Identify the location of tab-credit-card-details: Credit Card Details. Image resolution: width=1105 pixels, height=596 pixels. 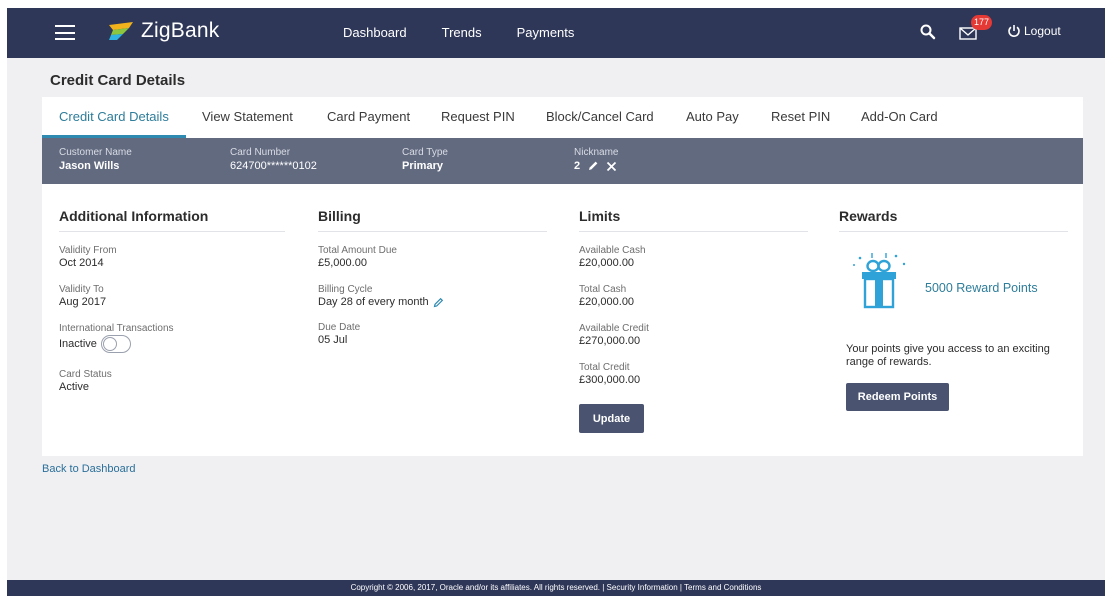
(114, 116).